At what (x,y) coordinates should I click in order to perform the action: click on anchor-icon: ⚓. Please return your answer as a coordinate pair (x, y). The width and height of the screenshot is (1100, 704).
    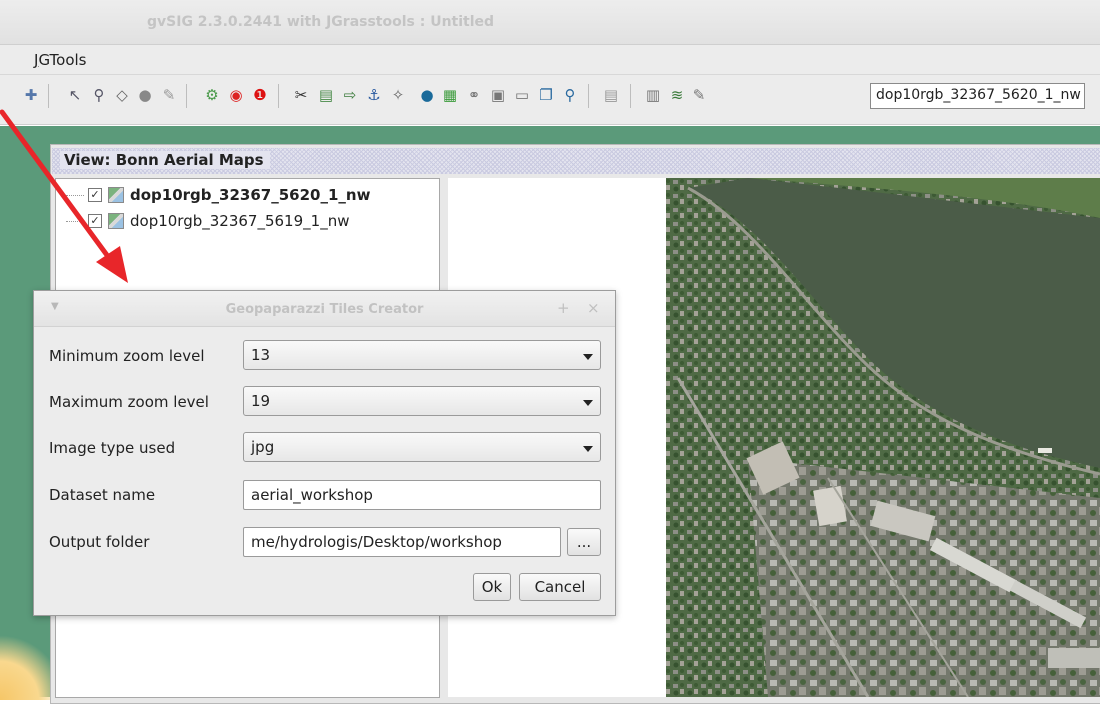
    Looking at the image, I should click on (374, 95).